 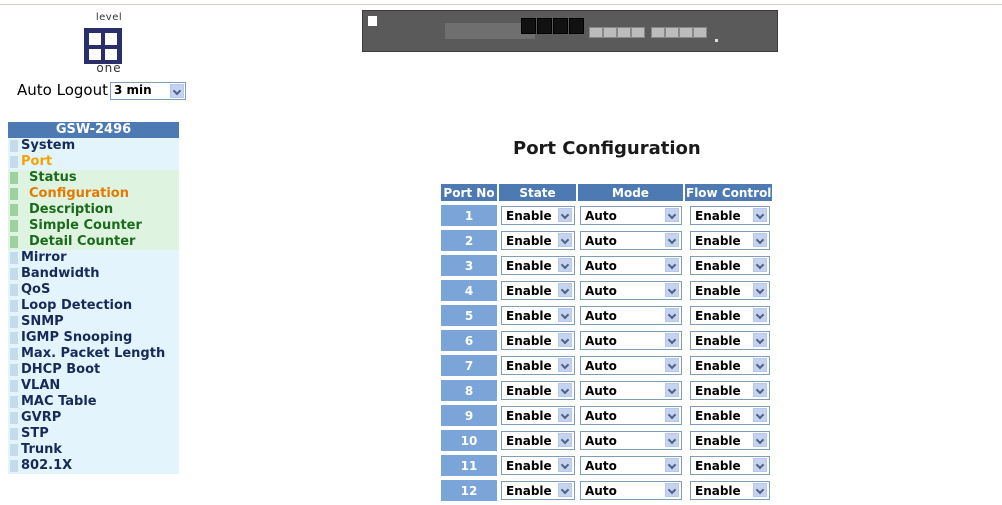 I want to click on sidebar-item-configuration: Configuration, so click(x=93, y=194).